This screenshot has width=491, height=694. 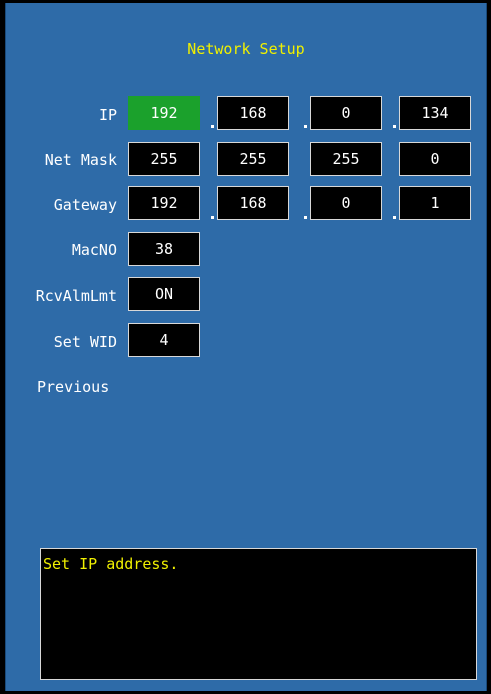 I want to click on previous-button: Previous, so click(x=73, y=387).